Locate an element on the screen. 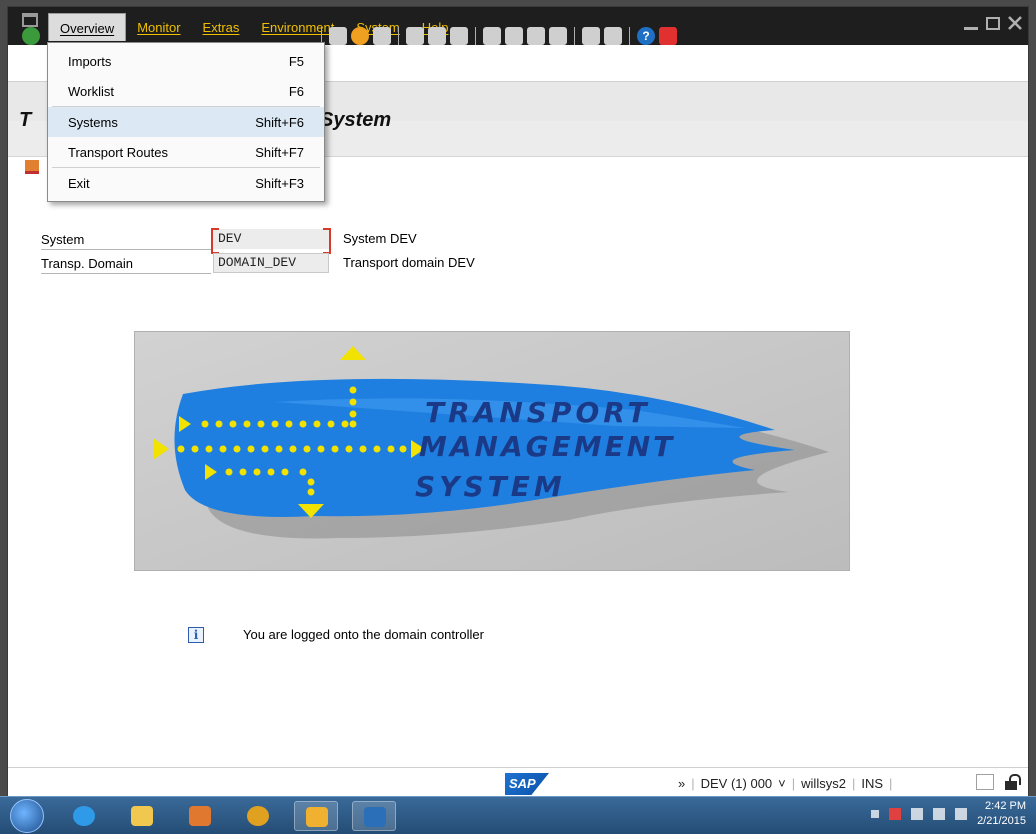 This screenshot has height=834, width=1036. menu-item-transport-routes: Transport Routes Shift+F7 is located at coordinates (186, 152).